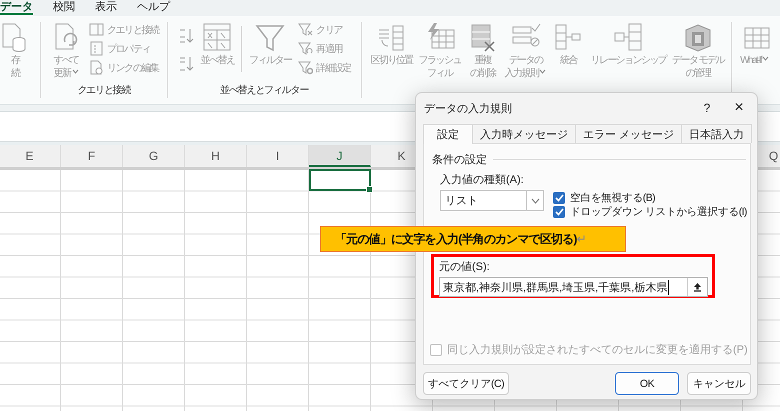  Describe the element at coordinates (628, 37) in the screenshot. I see `relationship-icon` at that location.